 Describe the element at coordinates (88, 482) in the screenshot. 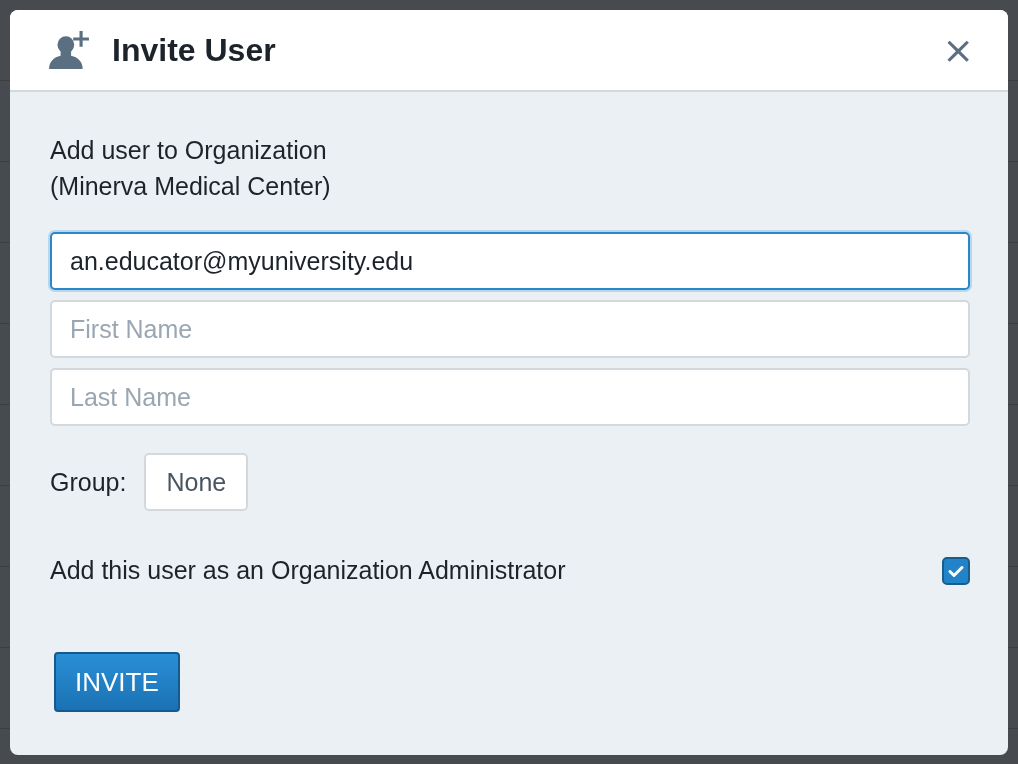

I see `group-label: Group:` at that location.